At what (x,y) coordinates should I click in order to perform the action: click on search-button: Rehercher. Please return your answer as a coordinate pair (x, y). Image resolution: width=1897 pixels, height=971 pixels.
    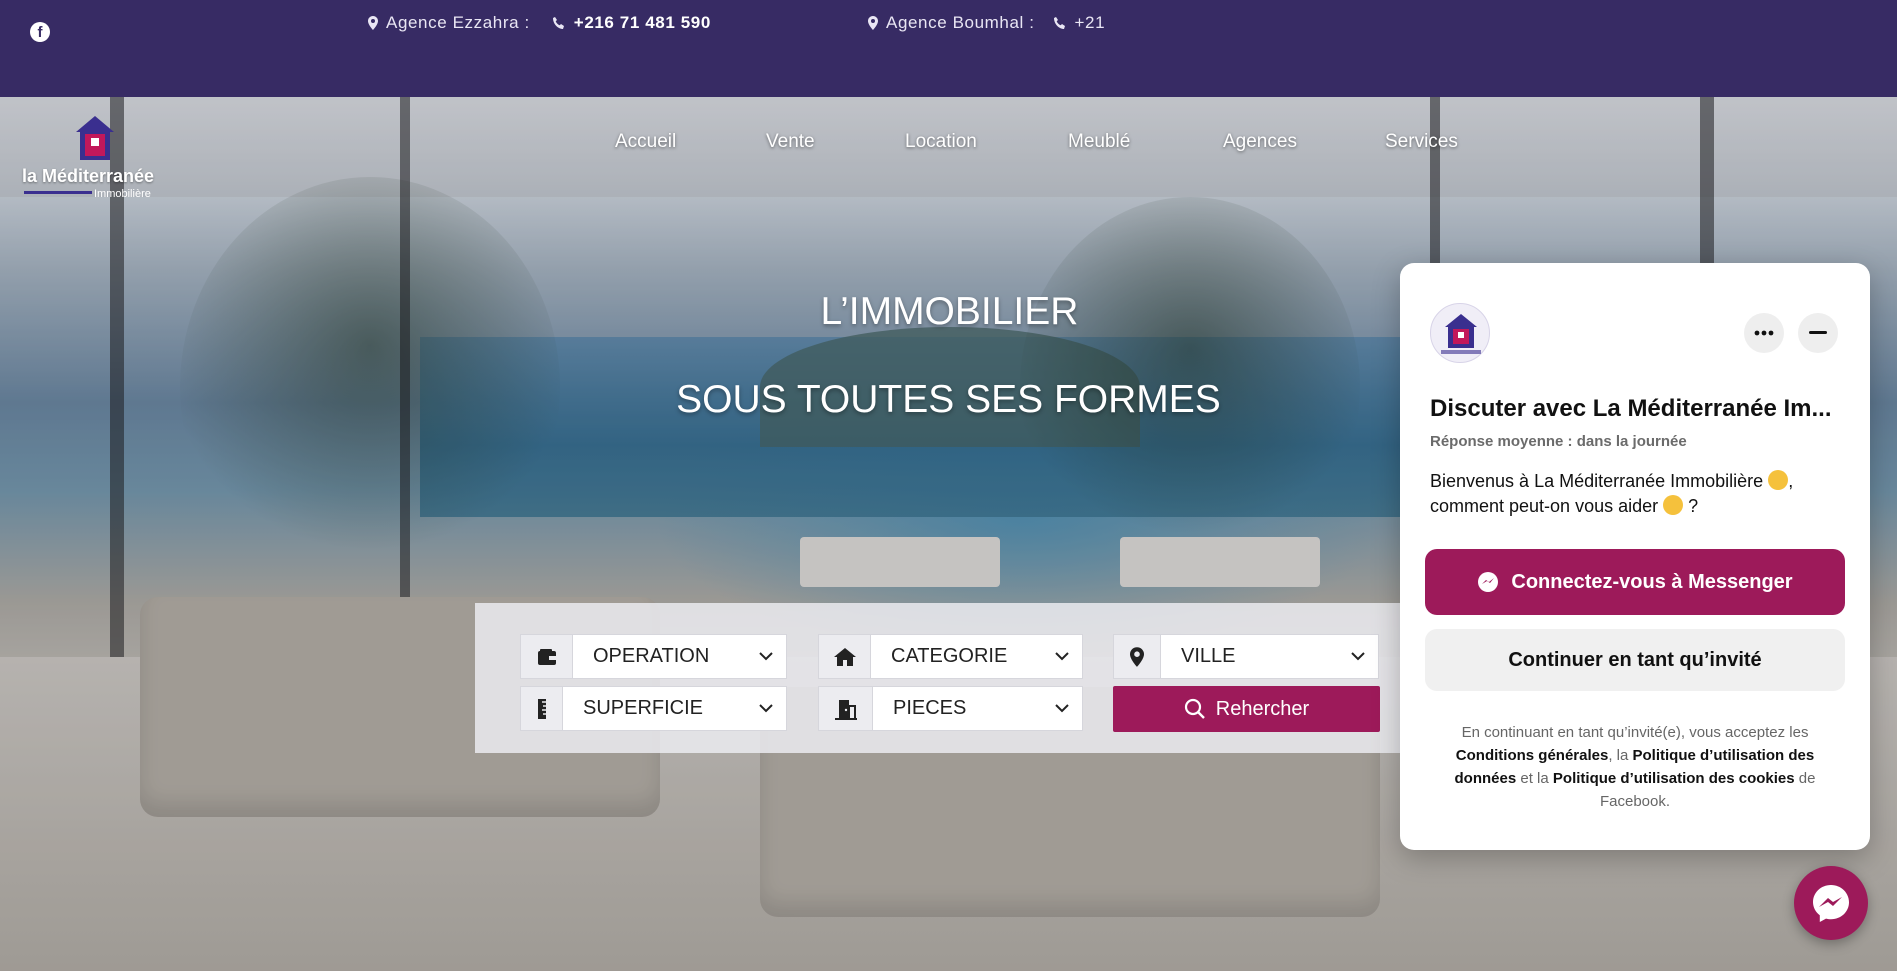
    Looking at the image, I should click on (1246, 709).